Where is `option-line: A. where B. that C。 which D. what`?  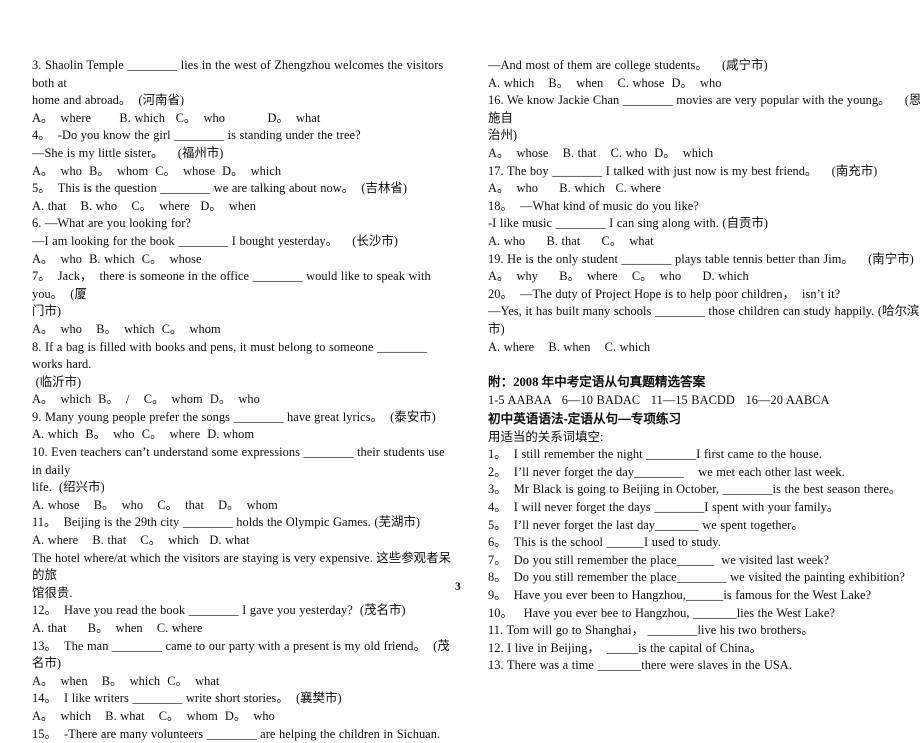 option-line: A. where B. that C。 which D. what is located at coordinates (141, 540).